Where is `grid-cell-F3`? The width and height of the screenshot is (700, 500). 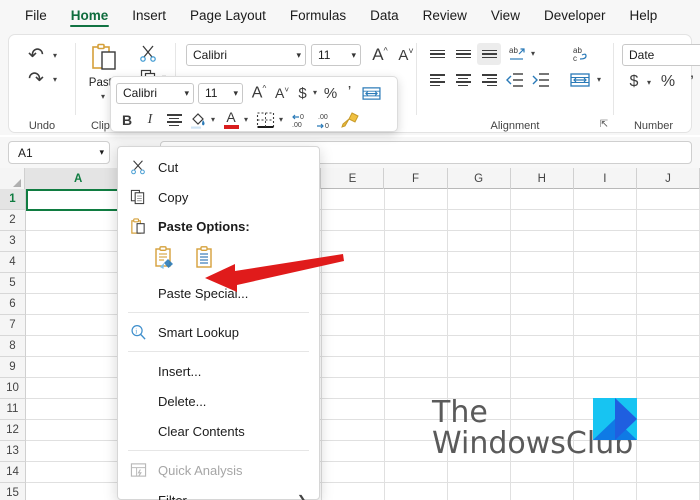
grid-cell-F3 is located at coordinates (416, 241).